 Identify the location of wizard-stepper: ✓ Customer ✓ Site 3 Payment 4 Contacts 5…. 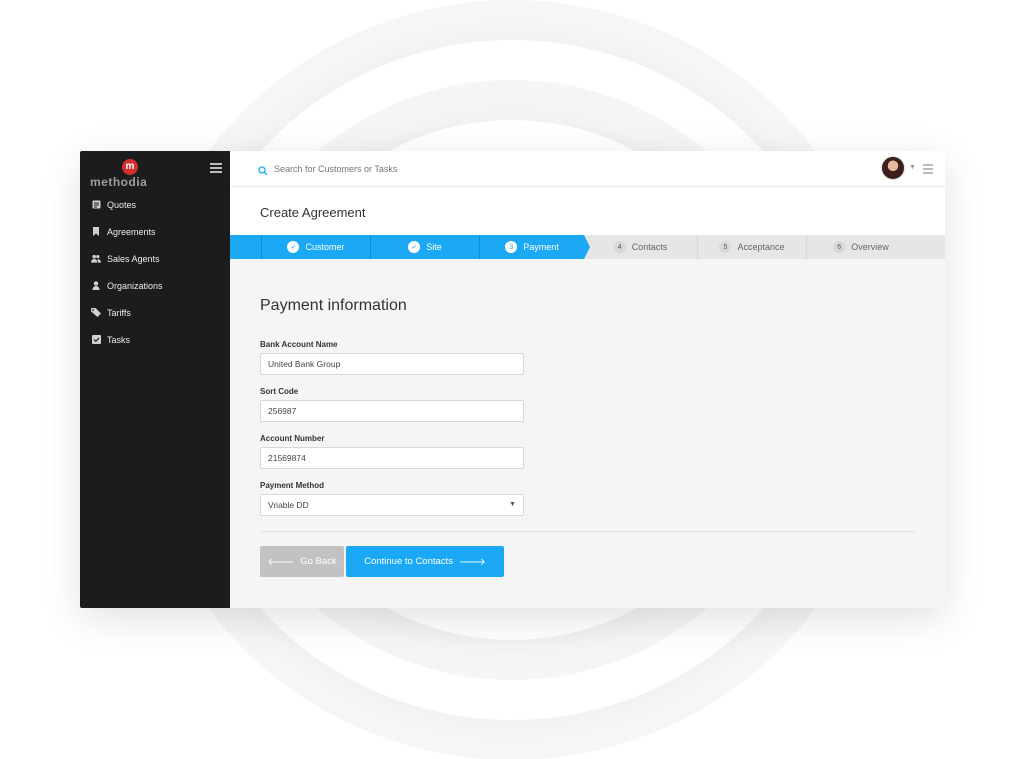
(587, 247).